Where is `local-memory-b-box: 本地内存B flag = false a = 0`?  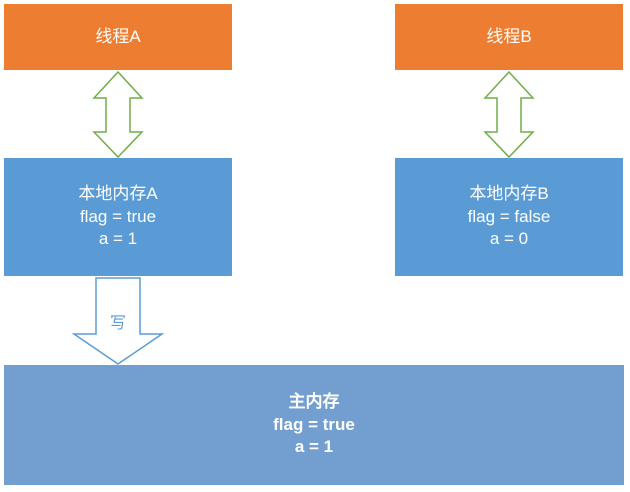 local-memory-b-box: 本地内存B flag = false a = 0 is located at coordinates (509, 217).